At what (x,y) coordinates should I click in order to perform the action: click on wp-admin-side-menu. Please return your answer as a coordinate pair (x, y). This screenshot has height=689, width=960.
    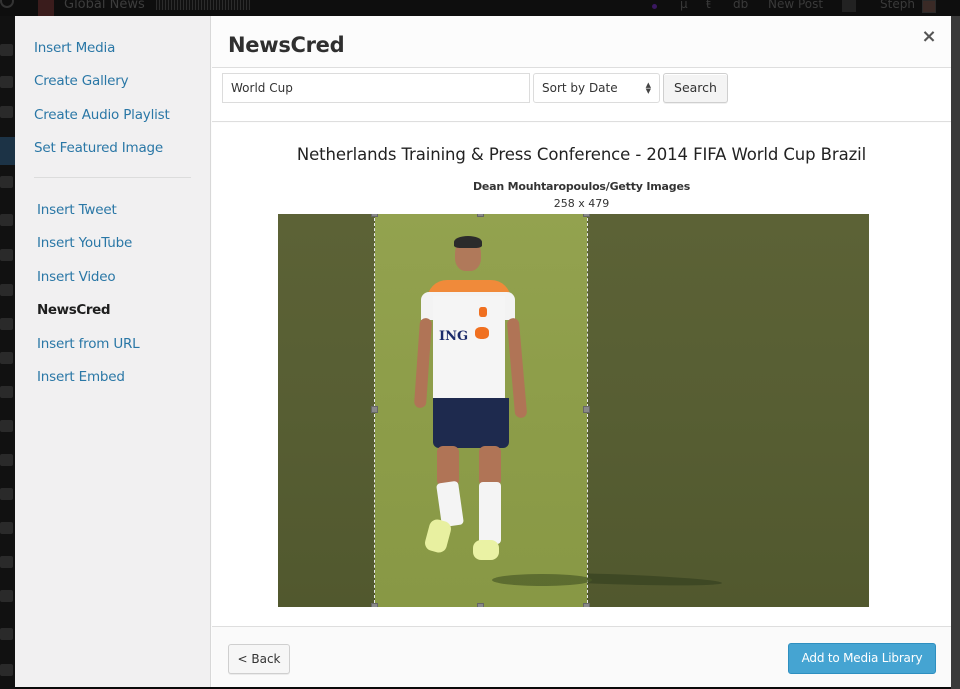
    Looking at the image, I should click on (7, 352).